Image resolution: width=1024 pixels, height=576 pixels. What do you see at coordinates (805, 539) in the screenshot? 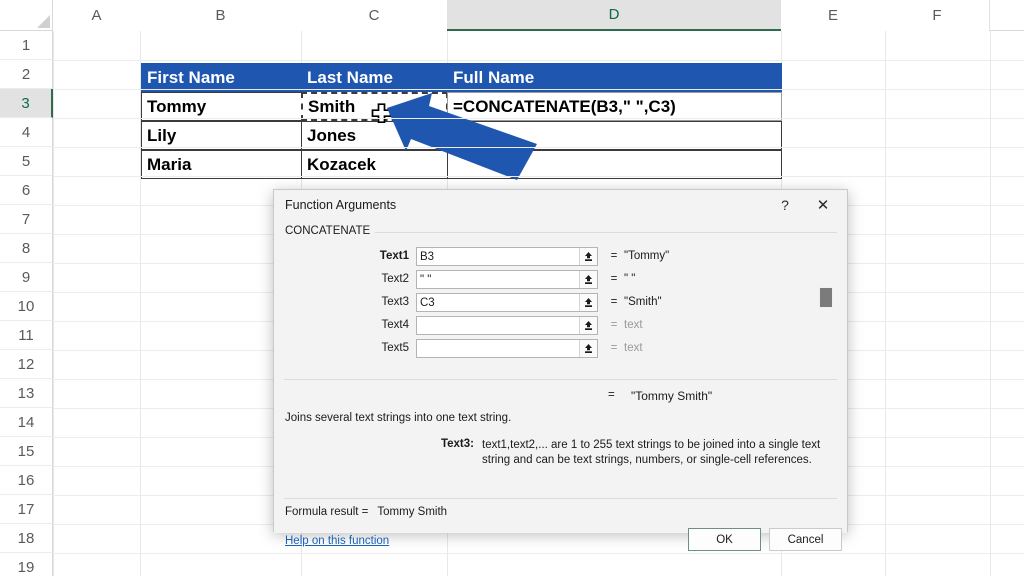
I see `cancel-button: Cancel` at bounding box center [805, 539].